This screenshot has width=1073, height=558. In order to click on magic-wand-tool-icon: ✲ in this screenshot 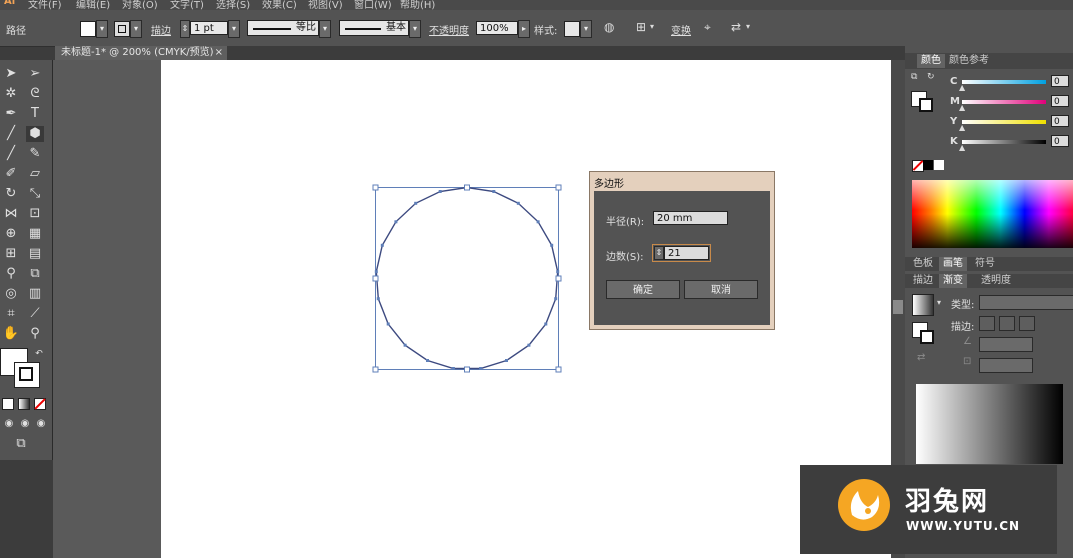, I will do `click(11, 94)`.